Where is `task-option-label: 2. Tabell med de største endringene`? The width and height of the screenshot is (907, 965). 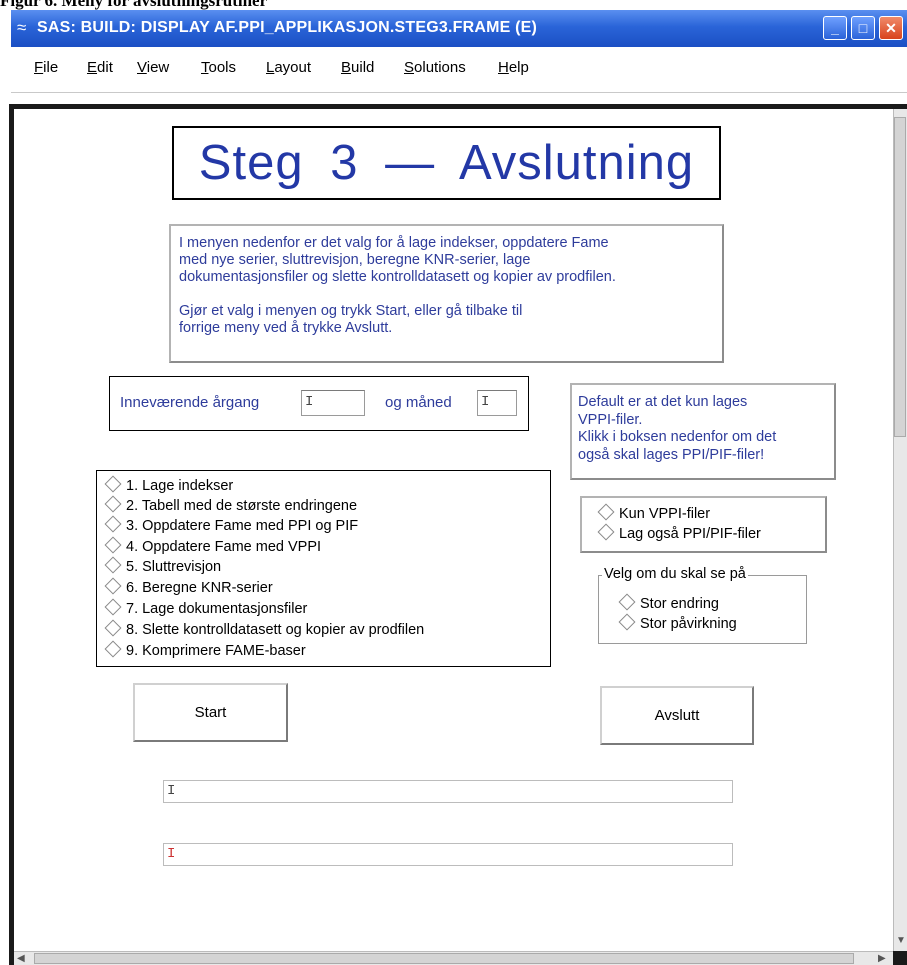
task-option-label: 2. Tabell med de største endringene is located at coordinates (242, 506).